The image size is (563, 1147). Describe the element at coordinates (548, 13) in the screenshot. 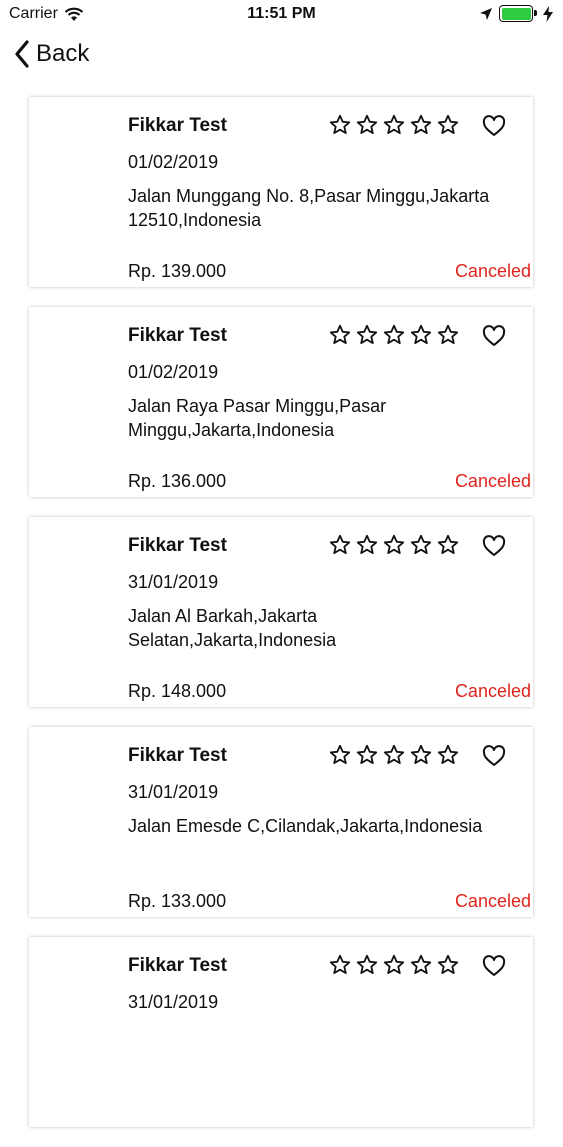

I see `charging-bolt-icon` at that location.